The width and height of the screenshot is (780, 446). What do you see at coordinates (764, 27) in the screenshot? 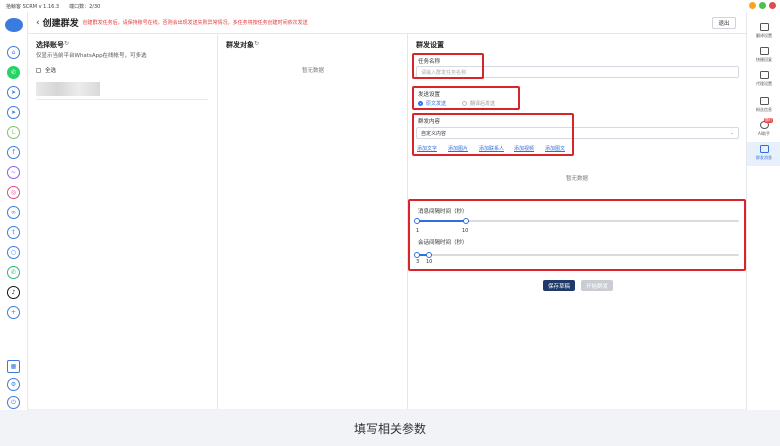
I see `translate-icon` at bounding box center [764, 27].